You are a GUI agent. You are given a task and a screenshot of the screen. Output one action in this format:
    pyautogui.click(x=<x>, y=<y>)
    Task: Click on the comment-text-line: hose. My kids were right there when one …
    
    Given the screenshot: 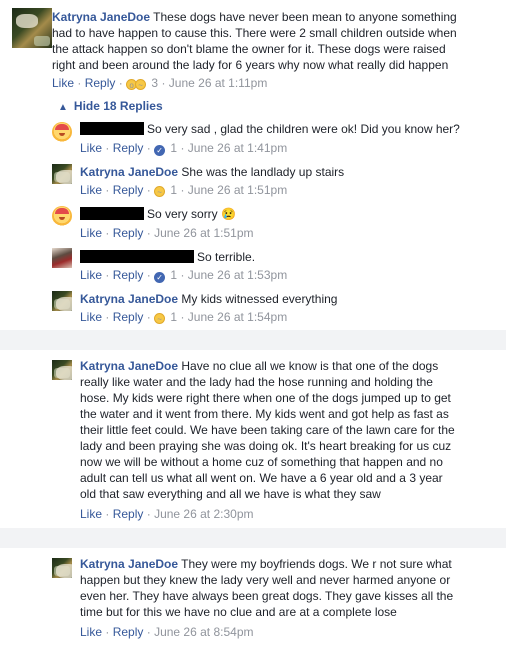 What is the action you would take?
    pyautogui.click(x=265, y=398)
    